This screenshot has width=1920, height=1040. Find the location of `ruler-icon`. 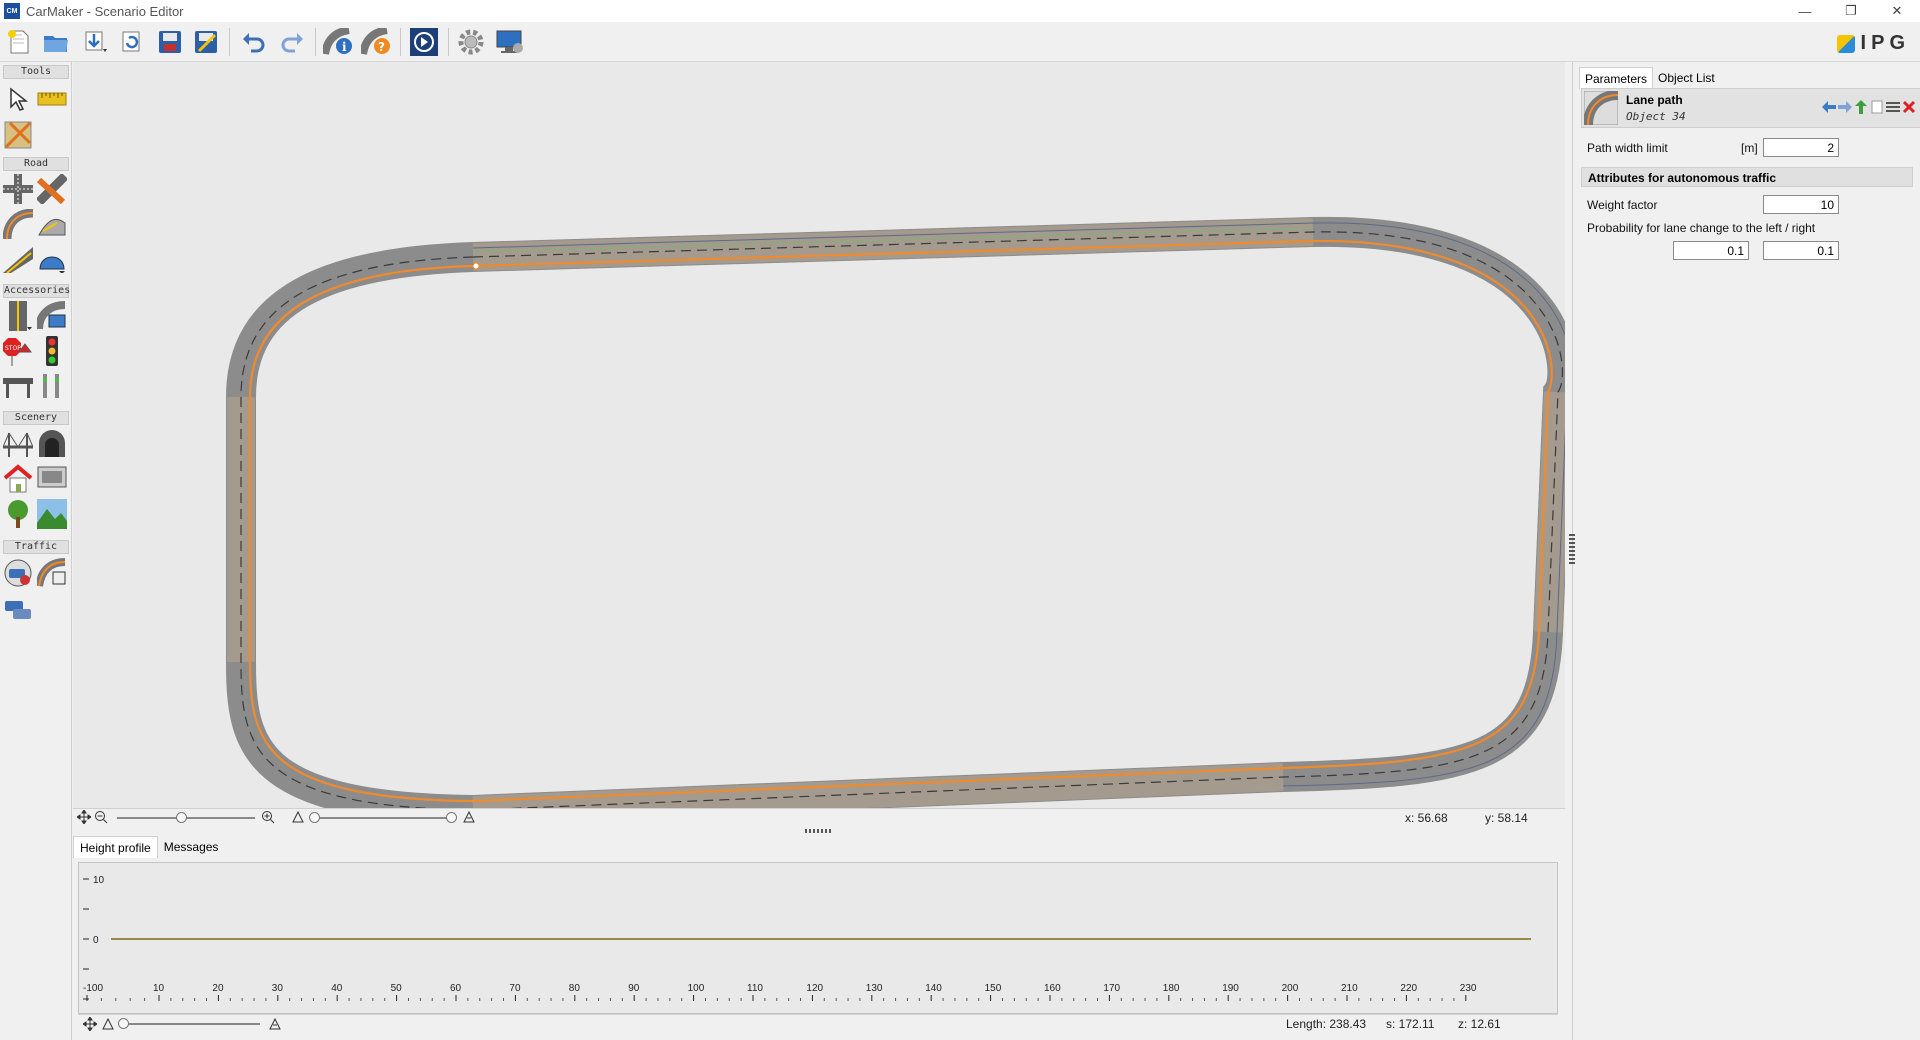

ruler-icon is located at coordinates (52, 99).